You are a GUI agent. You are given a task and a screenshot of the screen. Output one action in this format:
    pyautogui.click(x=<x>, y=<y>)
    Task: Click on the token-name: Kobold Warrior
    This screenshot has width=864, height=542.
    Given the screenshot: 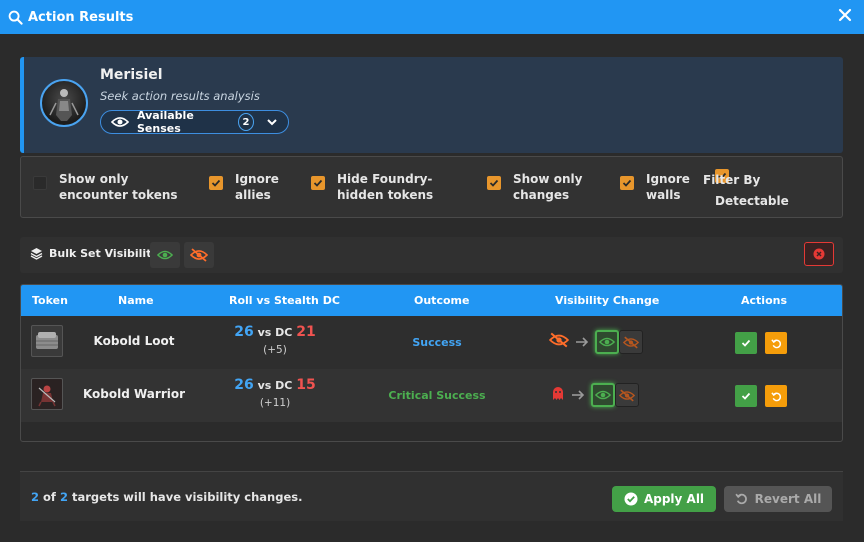 What is the action you would take?
    pyautogui.click(x=134, y=394)
    